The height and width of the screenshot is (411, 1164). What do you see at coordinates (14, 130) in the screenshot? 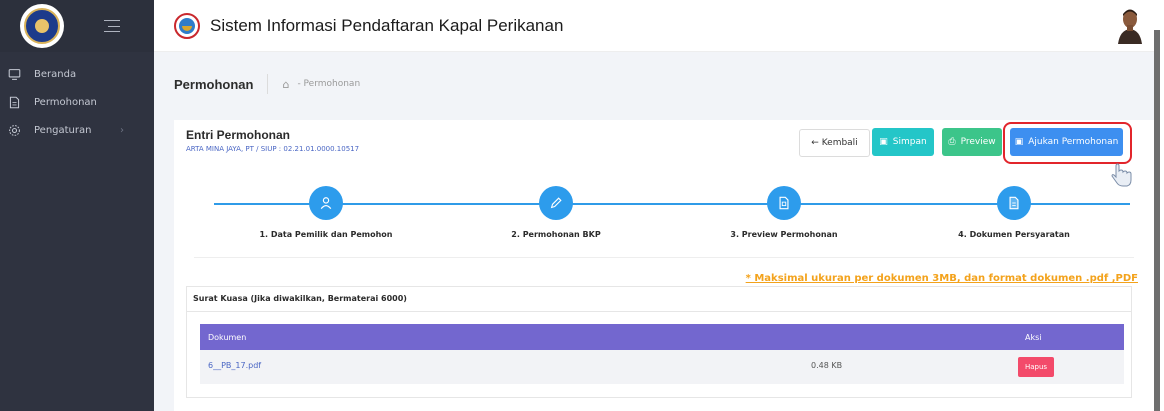
I see `gear-icon` at bounding box center [14, 130].